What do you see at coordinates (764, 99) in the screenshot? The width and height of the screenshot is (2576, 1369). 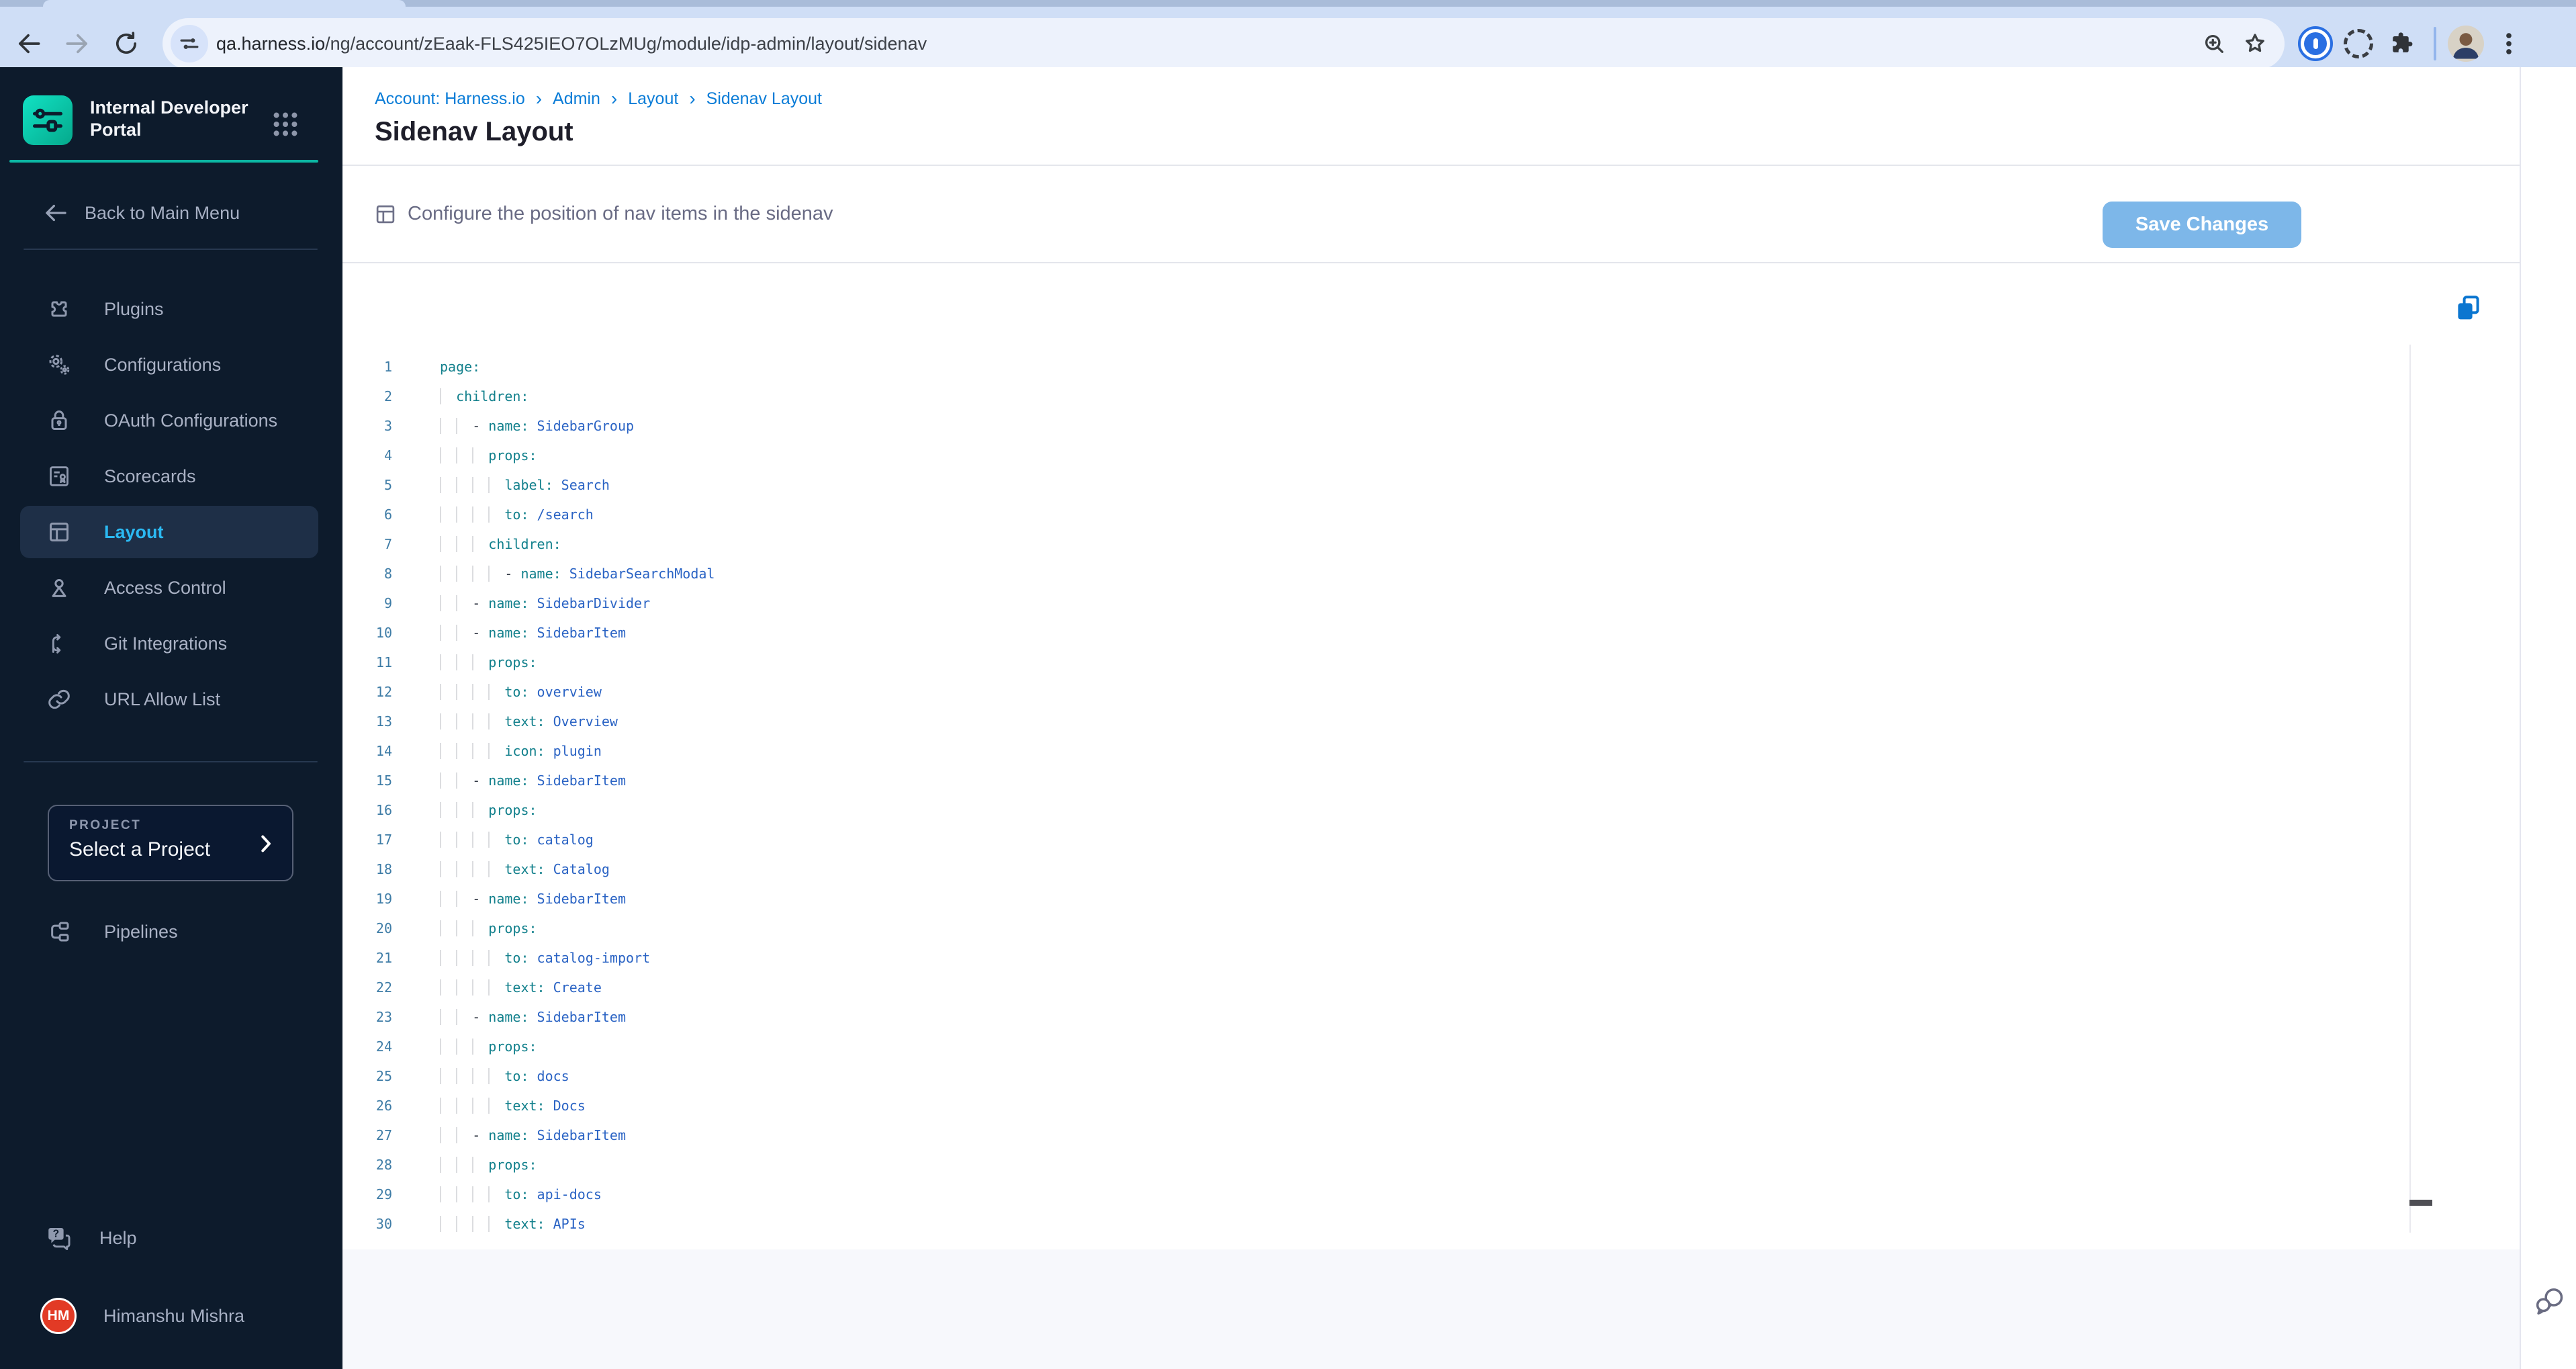 I see `breadcrumb-item: Sidenav Layout` at bounding box center [764, 99].